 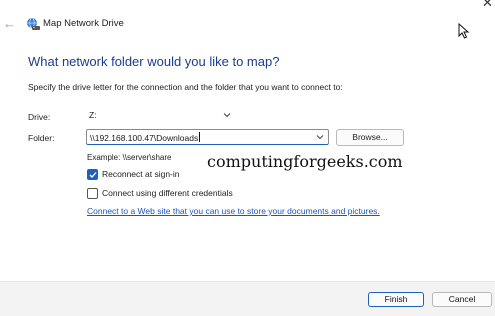 I want to click on checkmark-icon, so click(x=93, y=174).